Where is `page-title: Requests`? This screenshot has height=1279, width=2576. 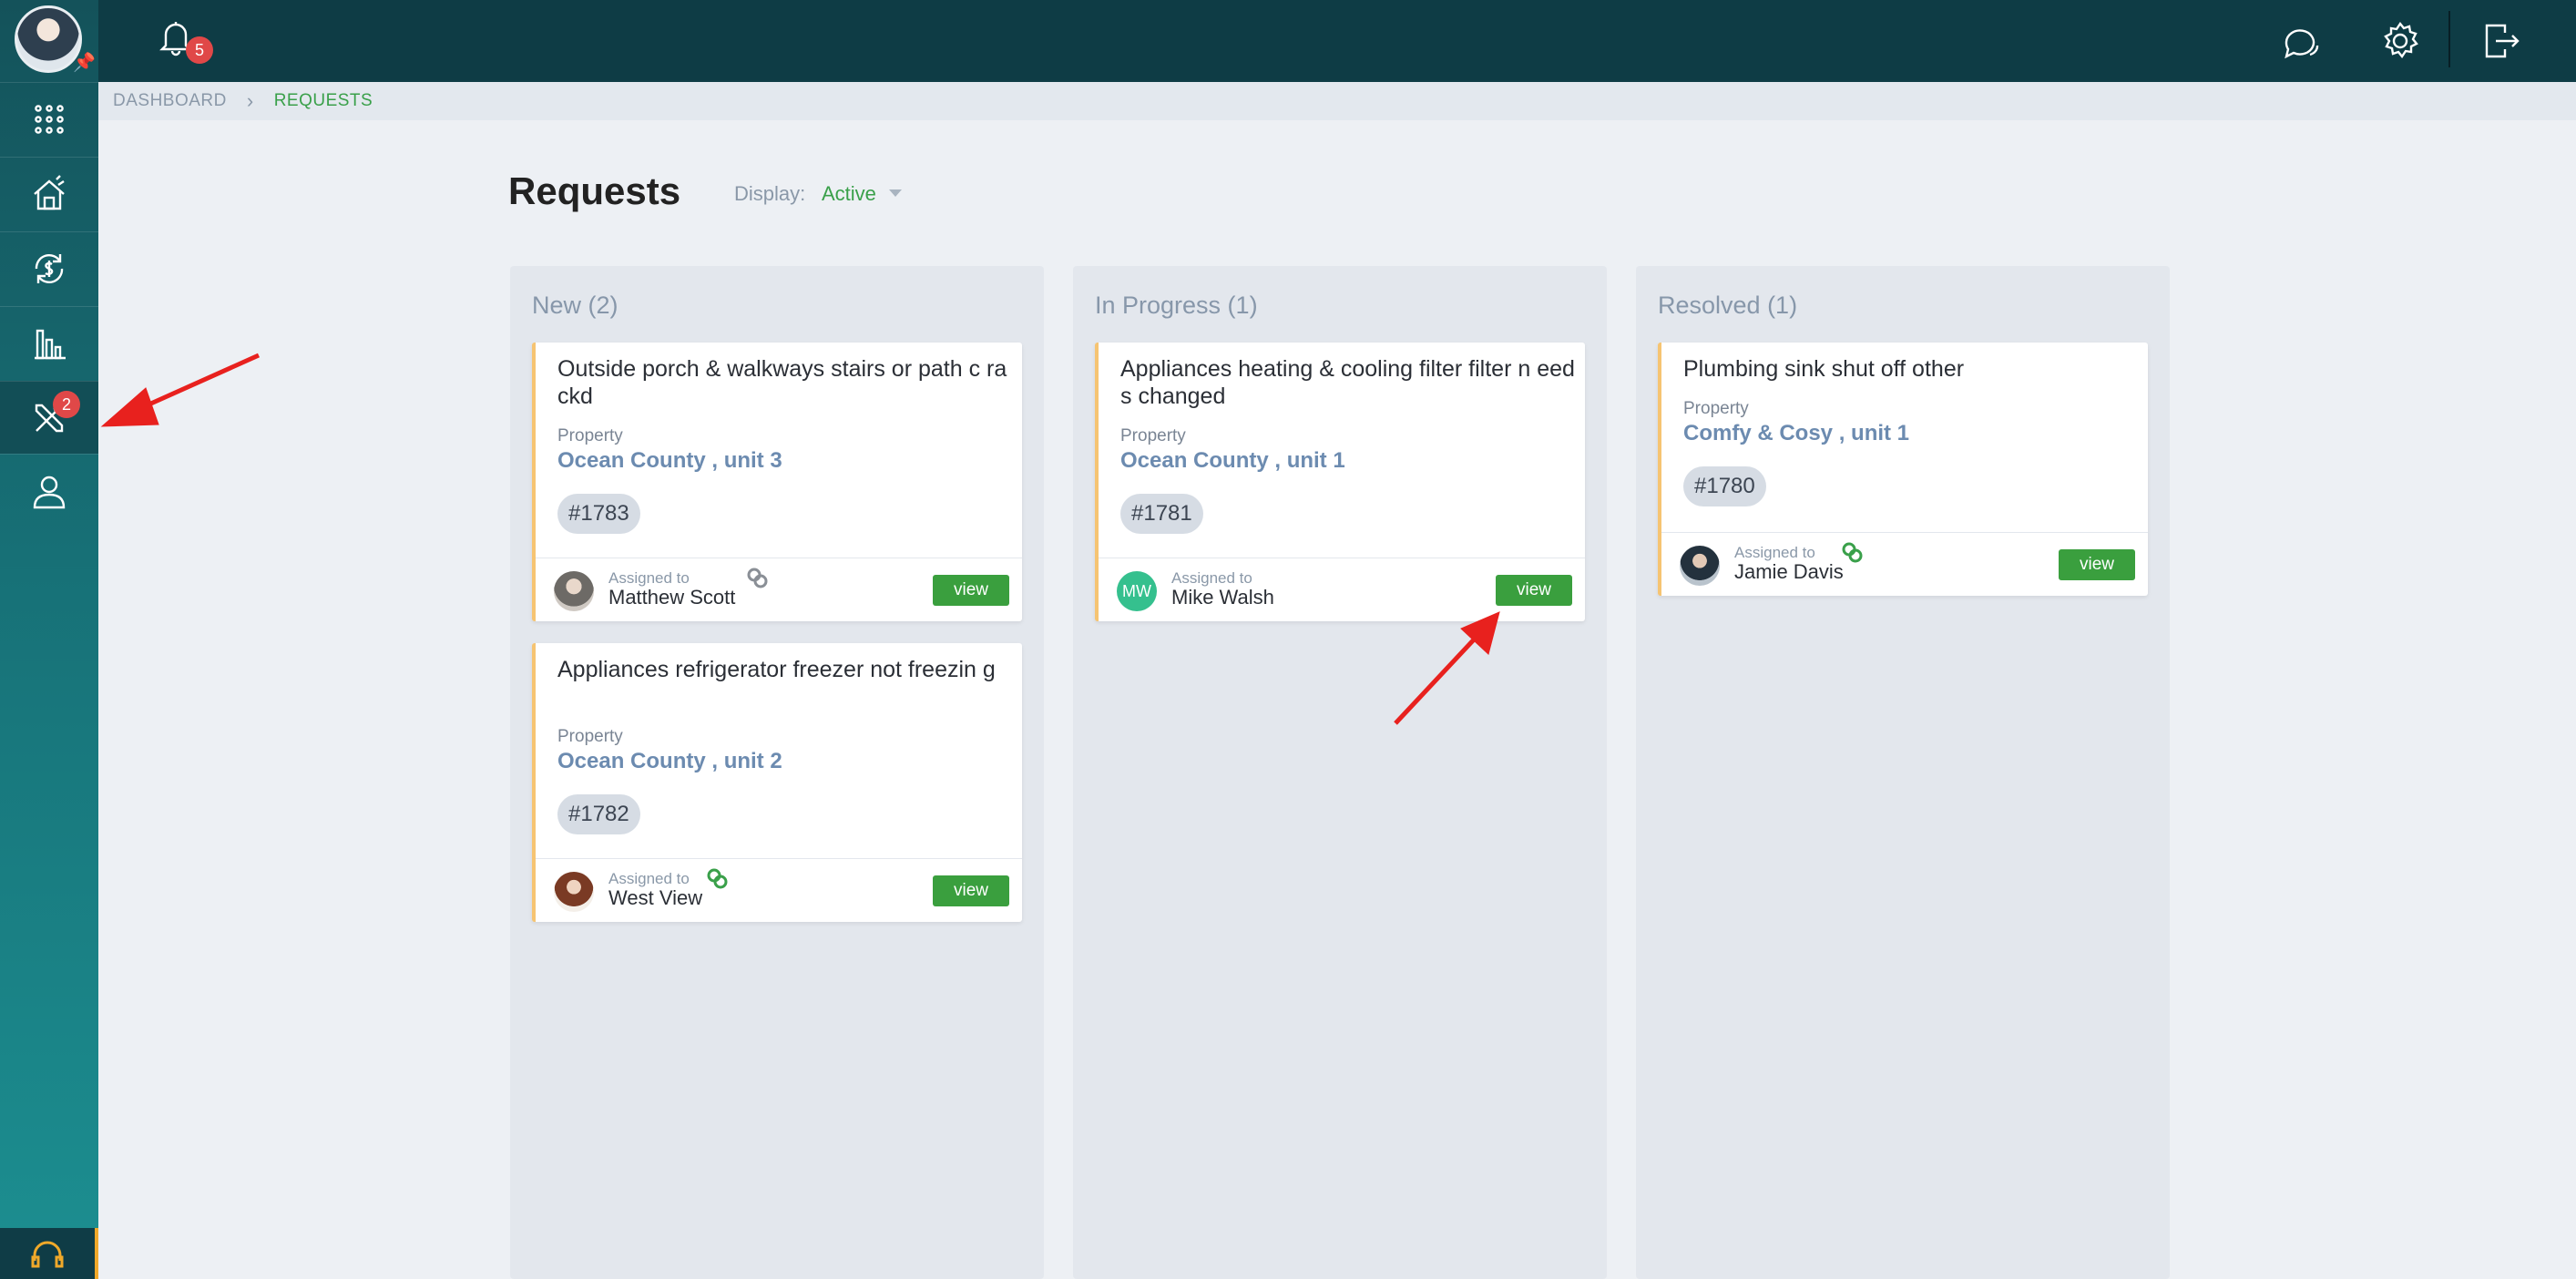
page-title: Requests is located at coordinates (594, 190).